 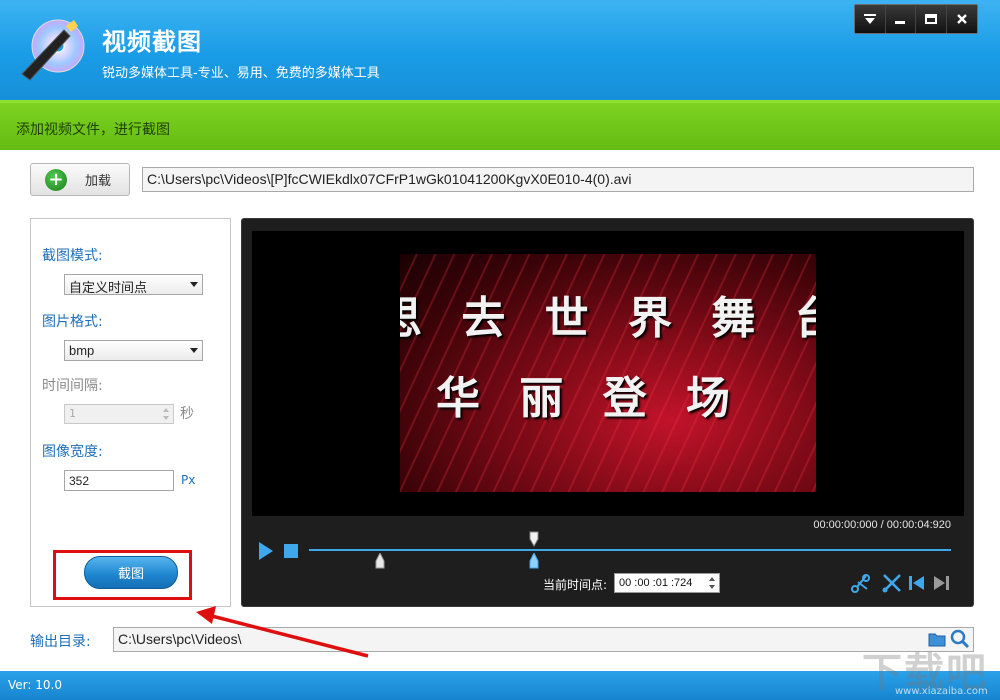 What do you see at coordinates (380, 561) in the screenshot?
I see `start-marker-icon` at bounding box center [380, 561].